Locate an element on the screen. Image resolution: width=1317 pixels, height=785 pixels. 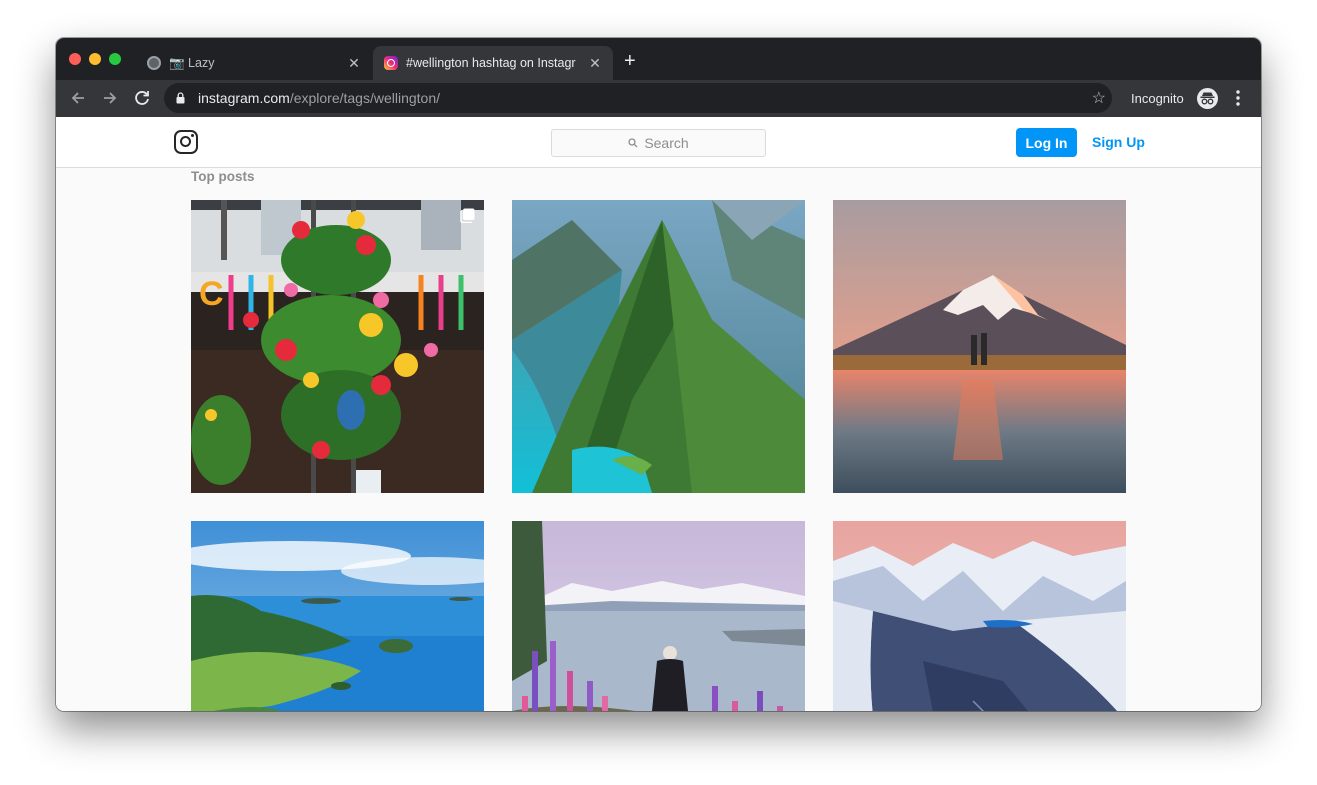
new-tab-button: + is located at coordinates (630, 61).